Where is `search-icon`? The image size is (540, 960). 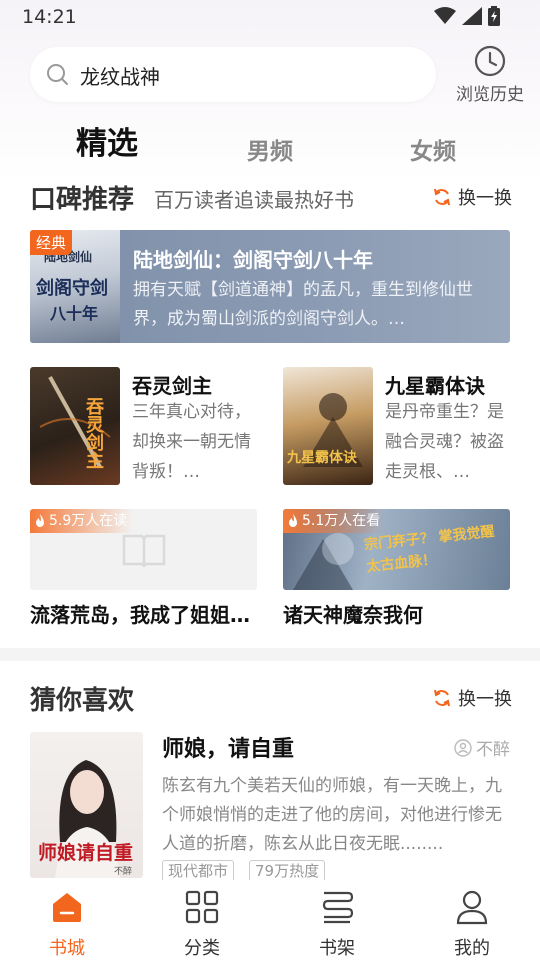
search-icon is located at coordinates (57, 74).